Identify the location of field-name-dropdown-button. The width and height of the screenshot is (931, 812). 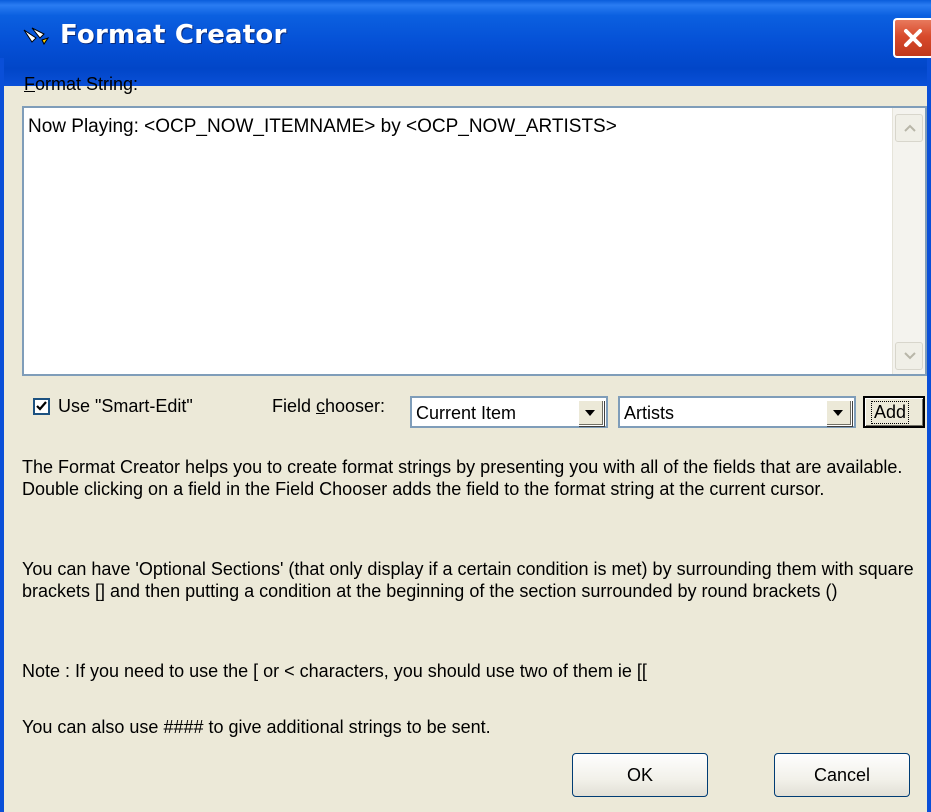
(839, 413).